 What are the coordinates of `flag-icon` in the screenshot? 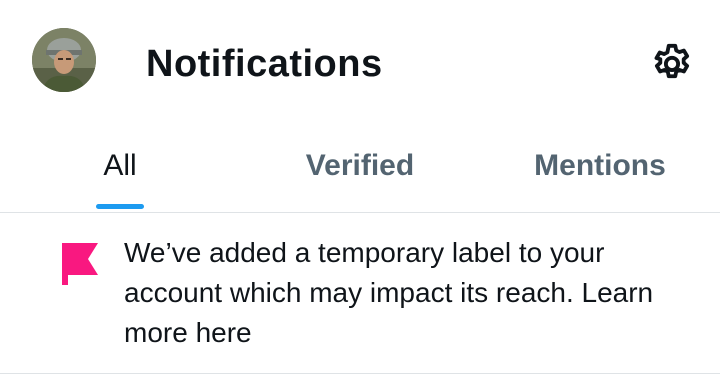 It's located at (80, 262).